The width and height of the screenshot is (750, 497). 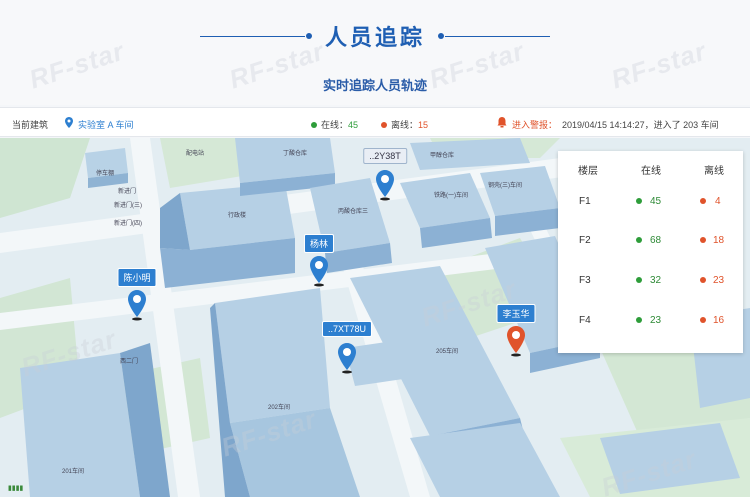 What do you see at coordinates (505, 186) in the screenshot?
I see `map-label: 钢壳(三)车间` at bounding box center [505, 186].